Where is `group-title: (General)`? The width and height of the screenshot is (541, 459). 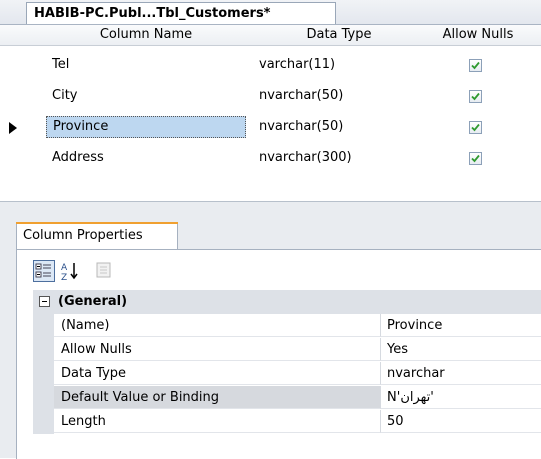
group-title: (General) is located at coordinates (93, 301).